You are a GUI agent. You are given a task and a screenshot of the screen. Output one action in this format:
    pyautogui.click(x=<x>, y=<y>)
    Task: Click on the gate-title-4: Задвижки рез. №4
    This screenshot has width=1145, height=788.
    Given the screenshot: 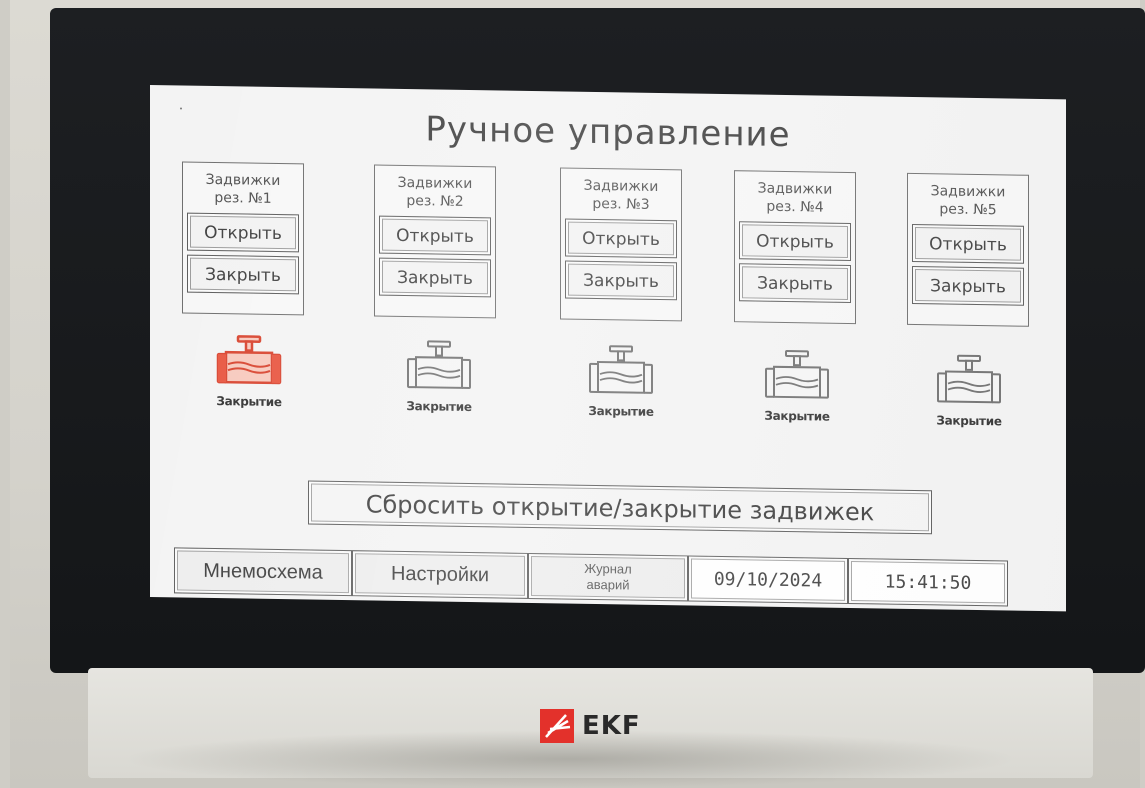 What is the action you would take?
    pyautogui.click(x=795, y=199)
    